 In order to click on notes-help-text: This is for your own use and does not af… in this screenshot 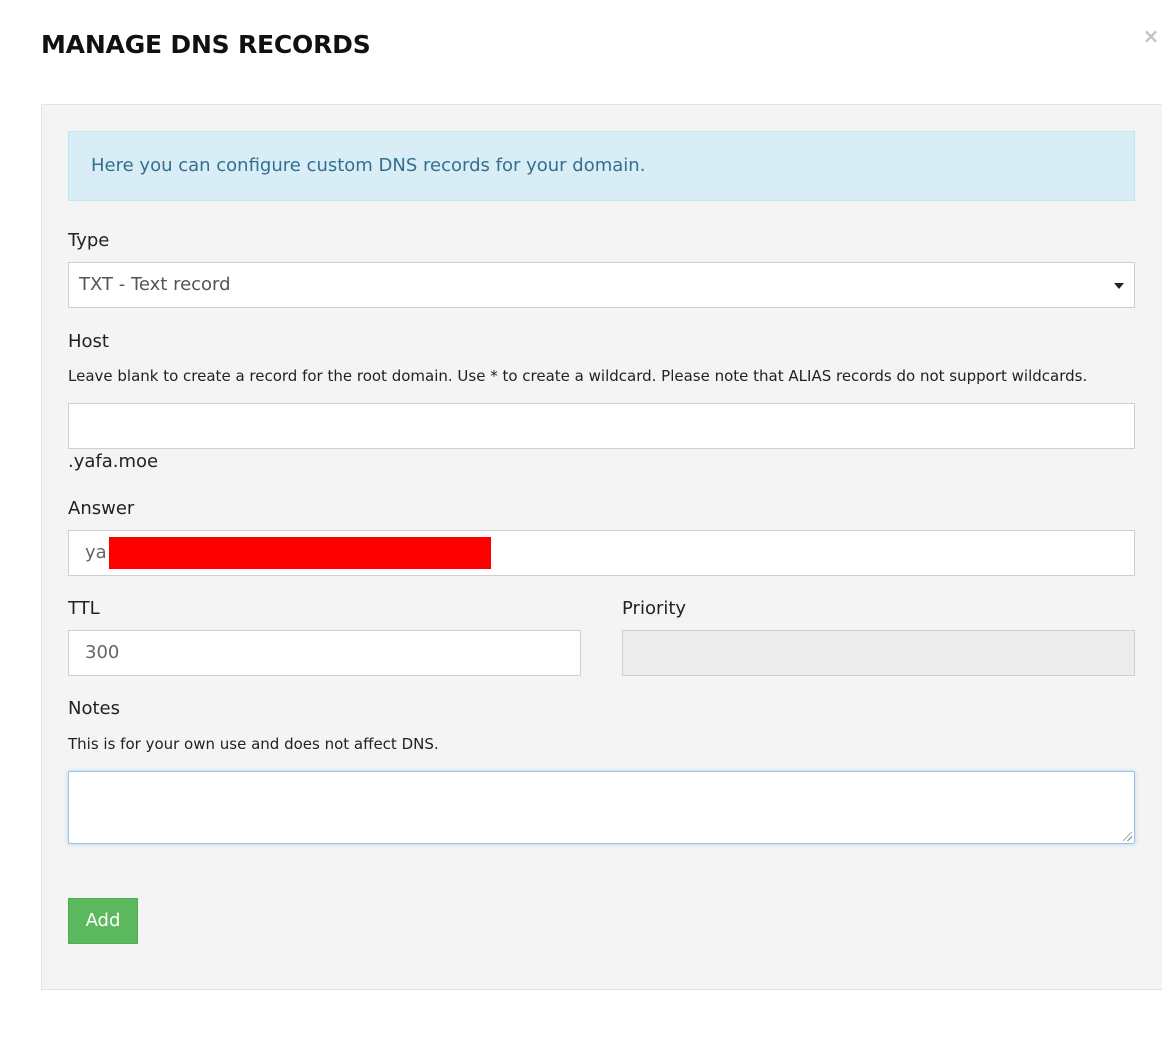, I will do `click(253, 744)`.